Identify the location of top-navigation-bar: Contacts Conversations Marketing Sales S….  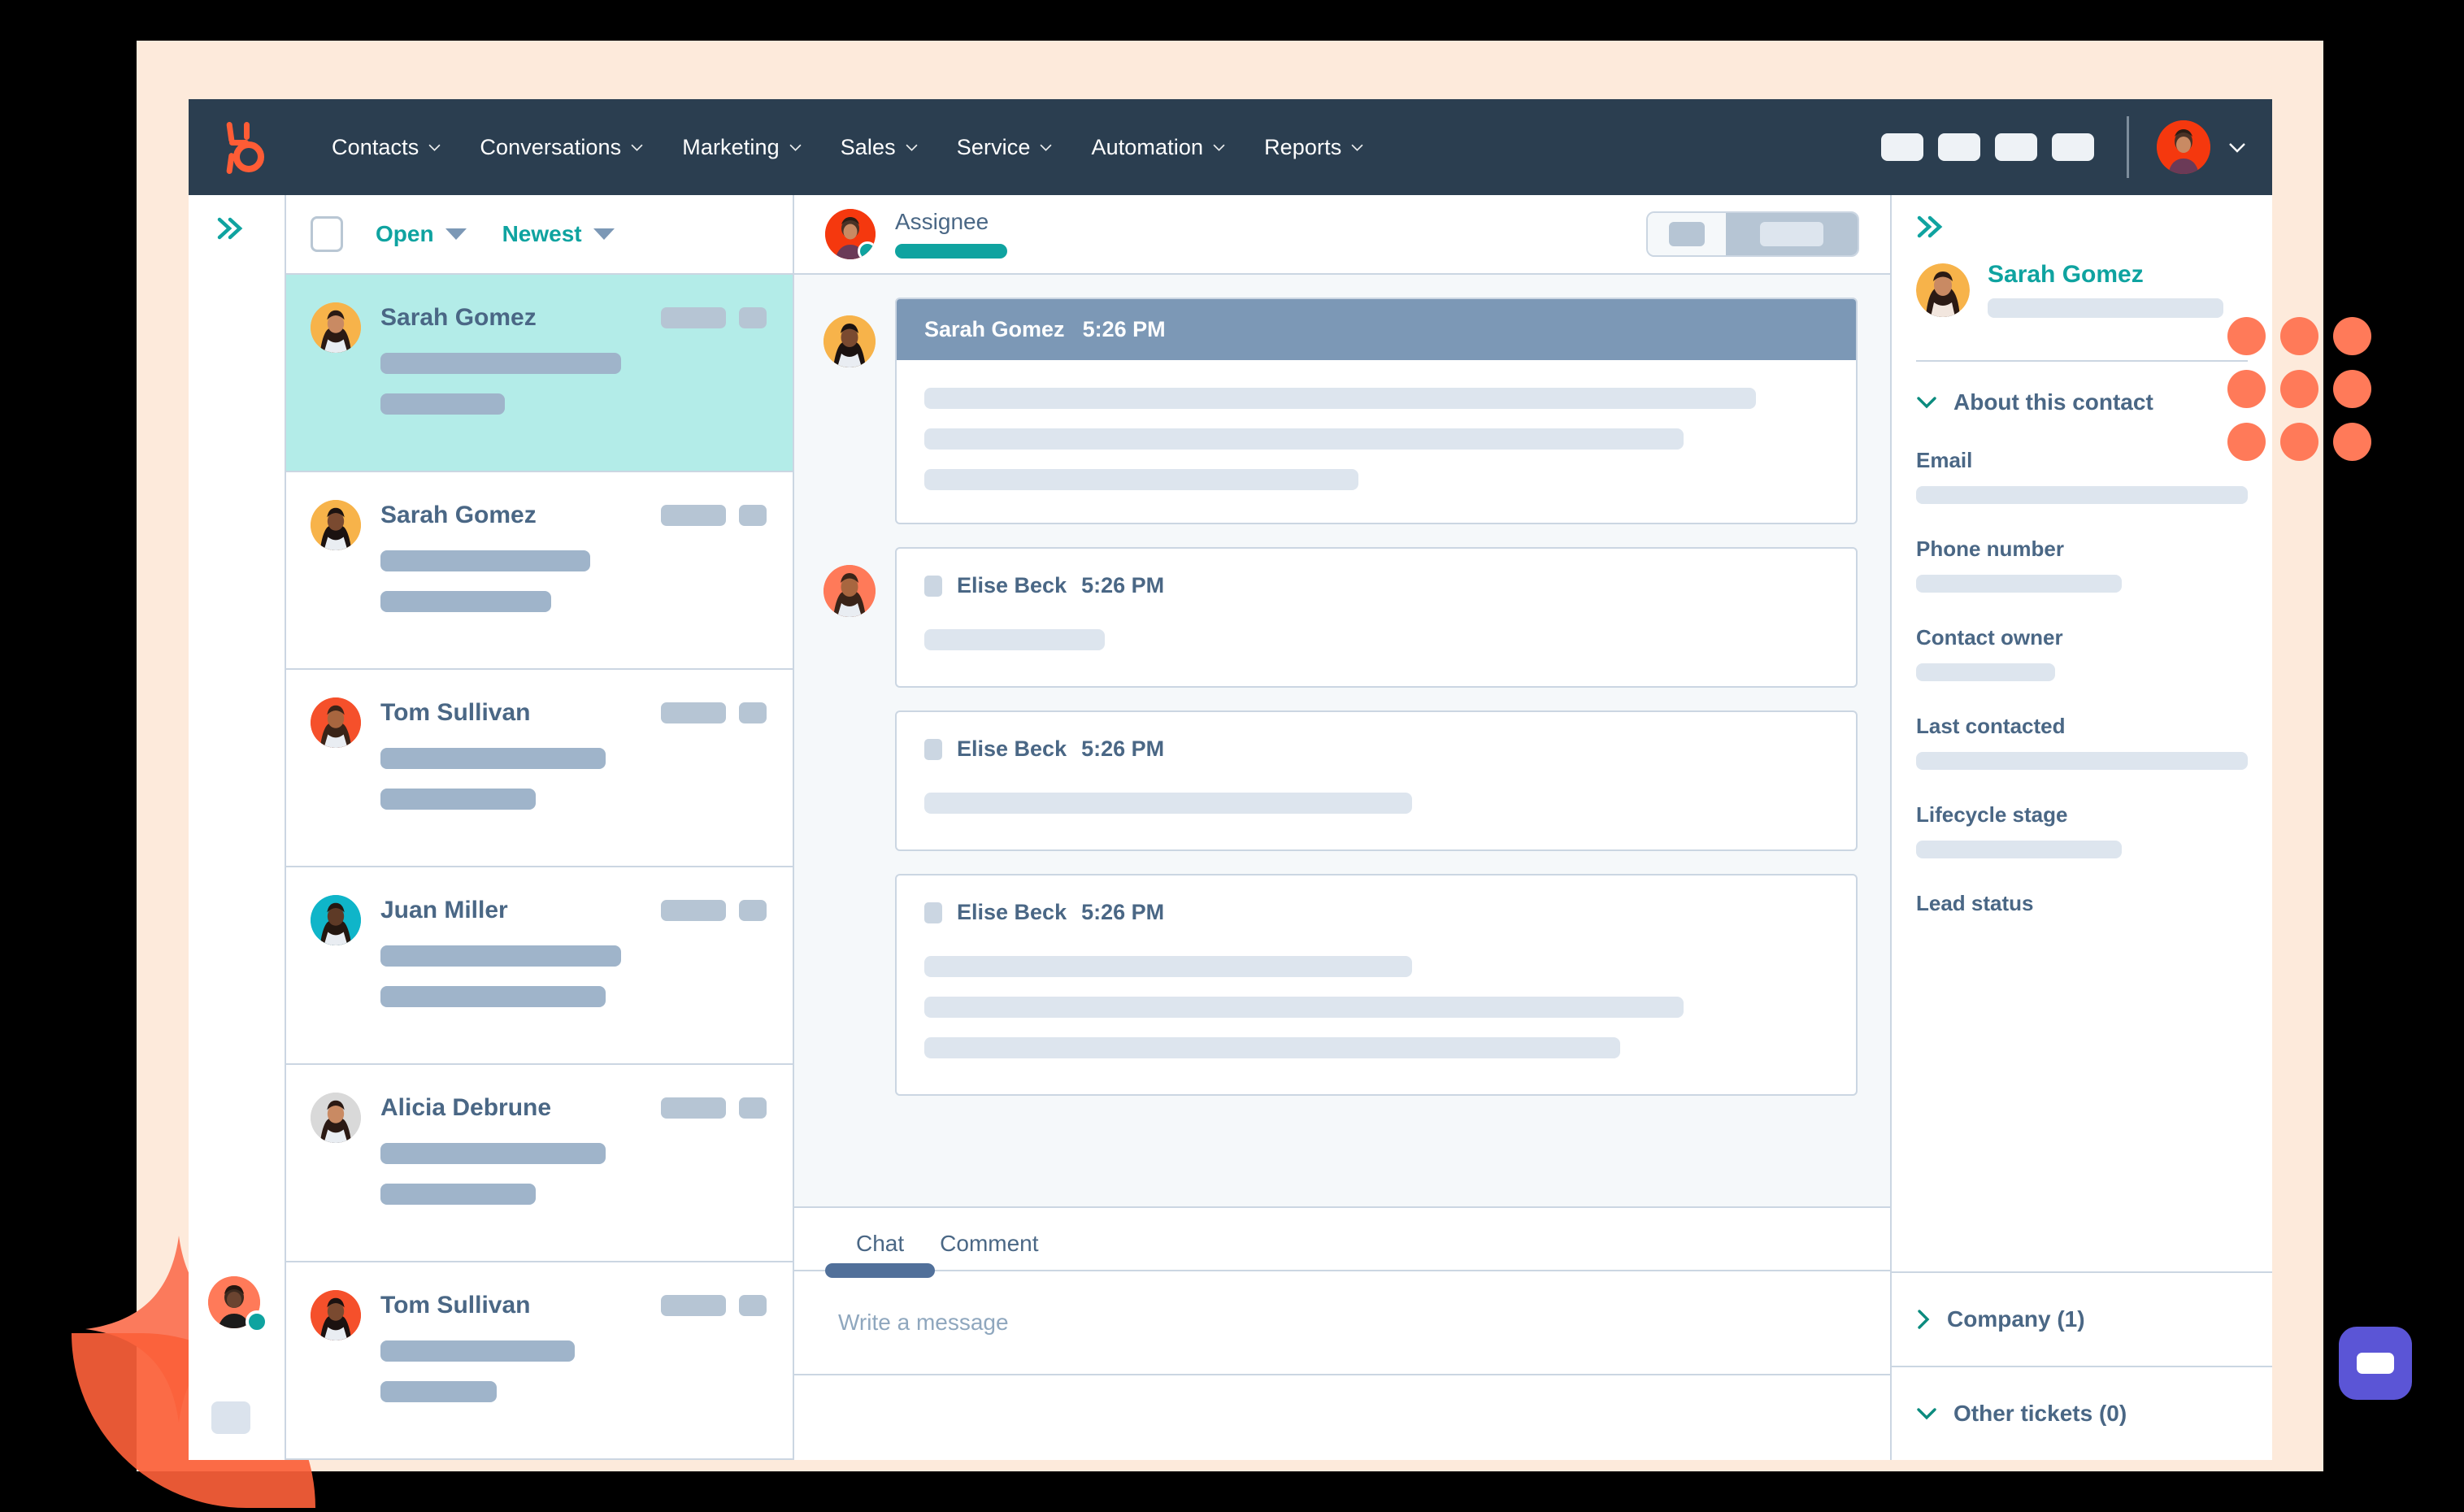
(1230, 147).